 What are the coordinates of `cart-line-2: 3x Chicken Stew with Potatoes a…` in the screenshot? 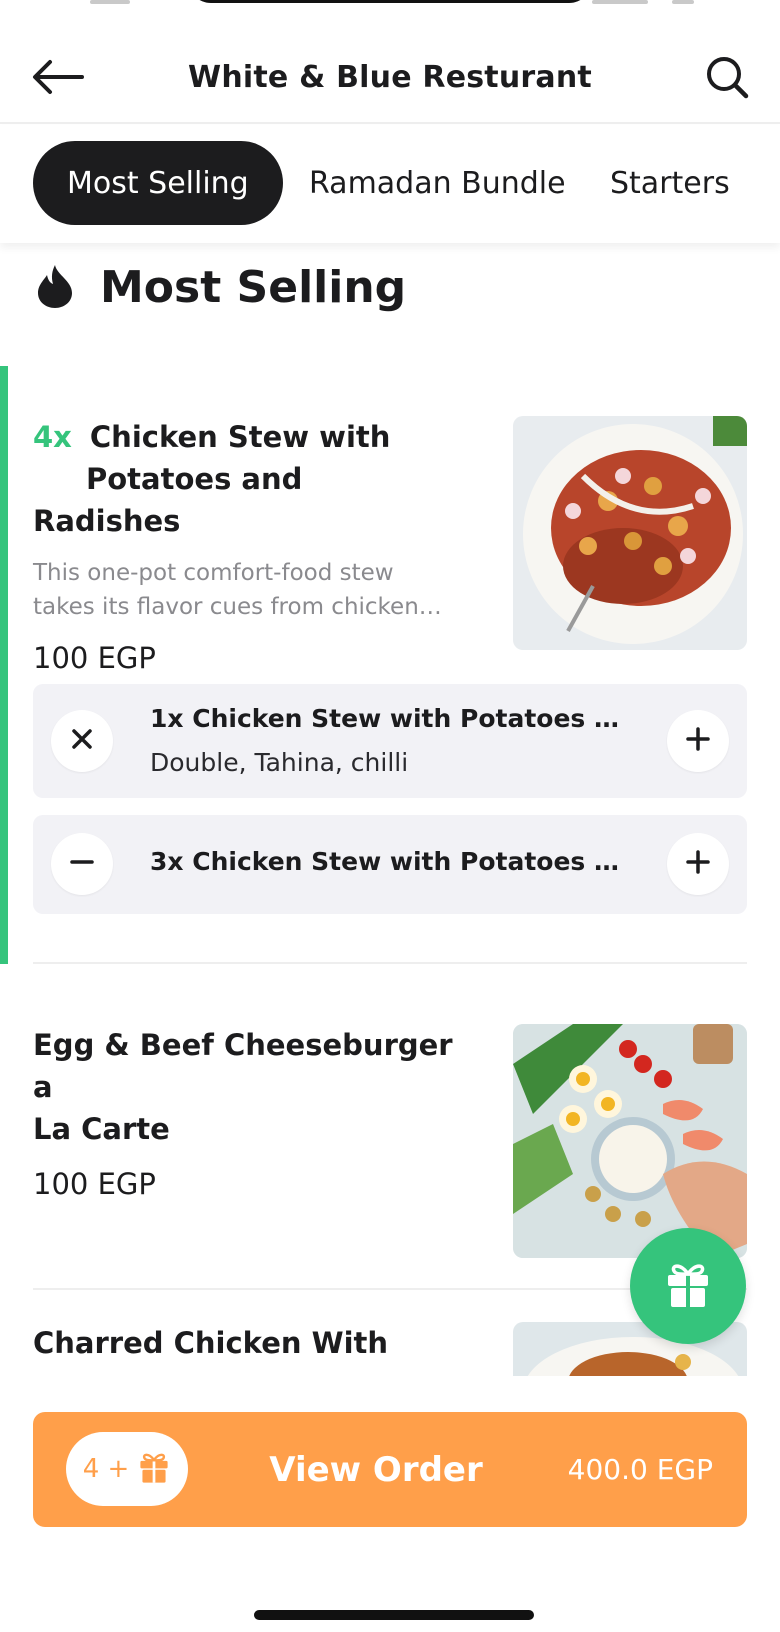 It's located at (390, 864).